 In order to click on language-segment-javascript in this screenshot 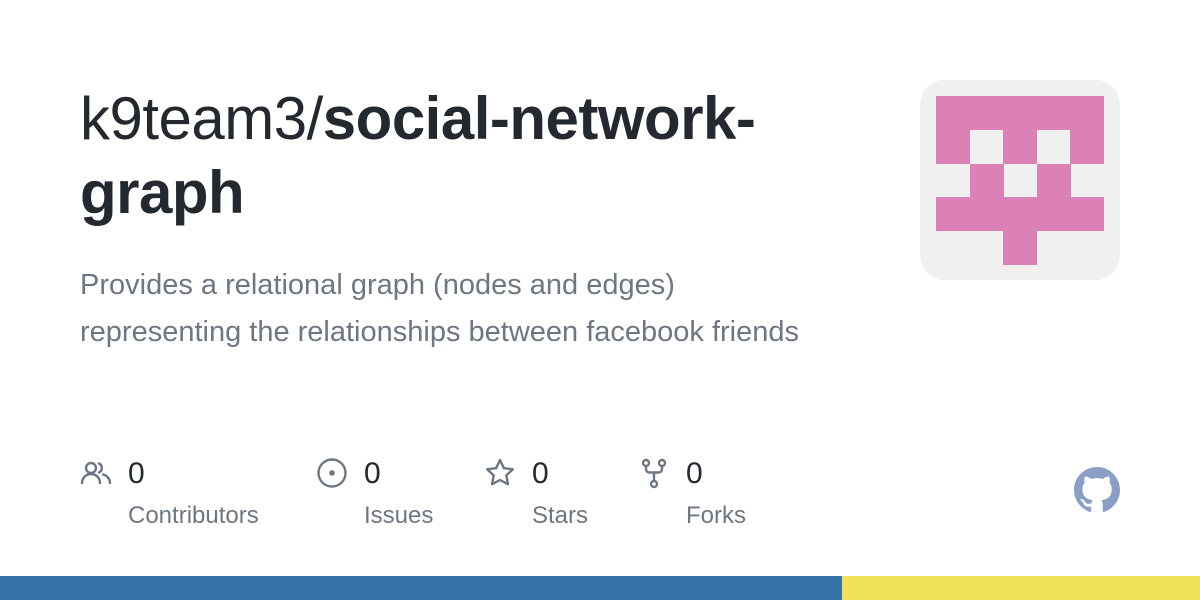, I will do `click(1021, 588)`.